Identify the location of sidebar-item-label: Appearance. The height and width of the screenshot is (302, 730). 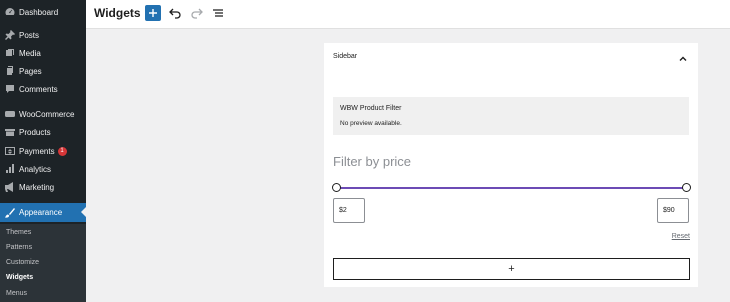
(41, 212).